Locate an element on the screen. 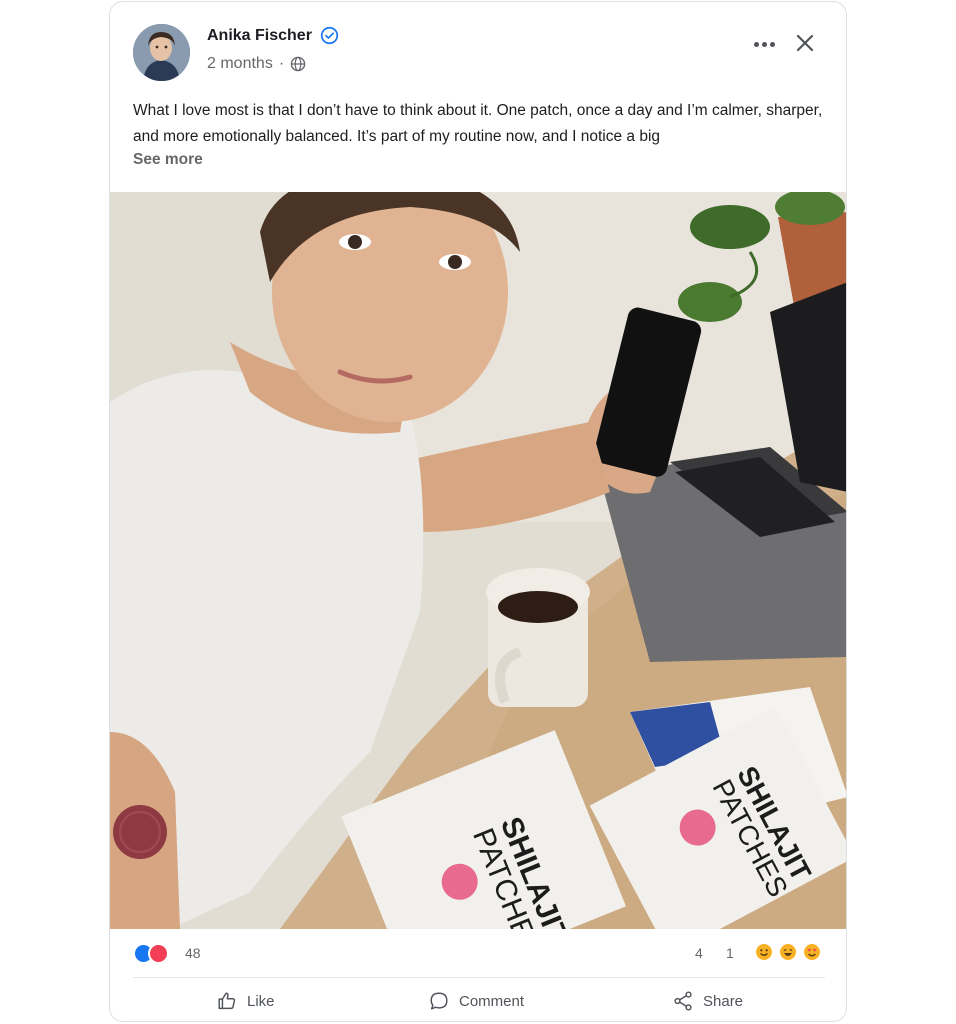  verified-badge-icon is located at coordinates (329, 35).